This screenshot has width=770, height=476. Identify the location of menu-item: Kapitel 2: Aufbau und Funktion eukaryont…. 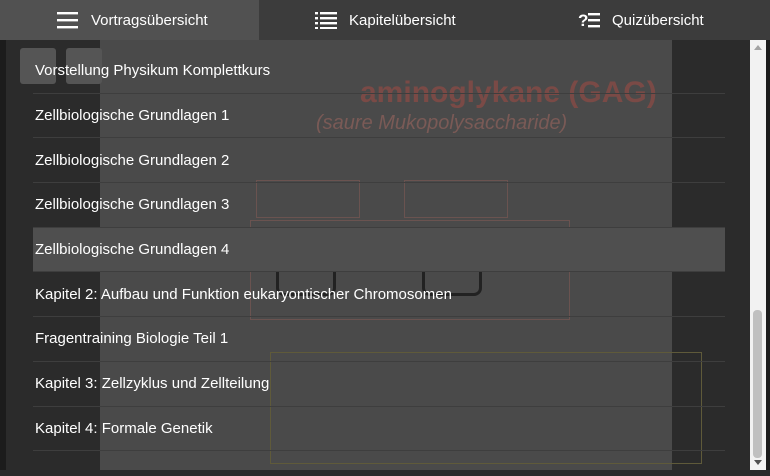
(379, 295).